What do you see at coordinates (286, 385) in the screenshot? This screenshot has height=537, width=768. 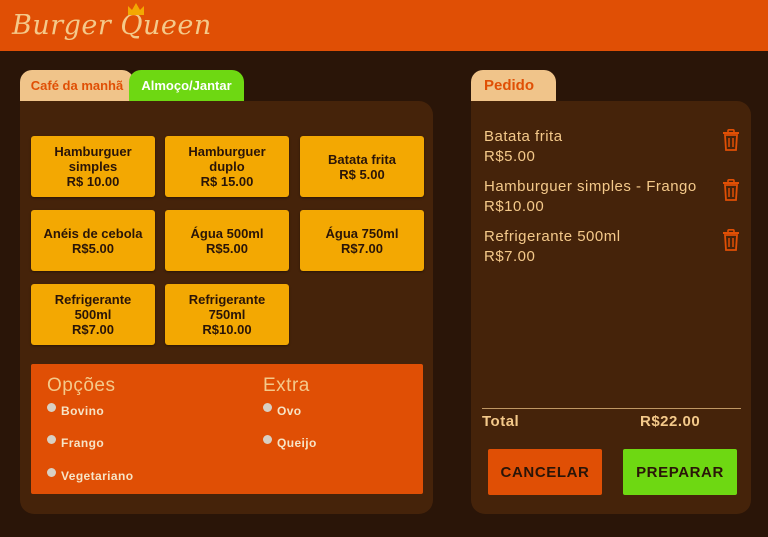 I see `extra-title: Extra` at bounding box center [286, 385].